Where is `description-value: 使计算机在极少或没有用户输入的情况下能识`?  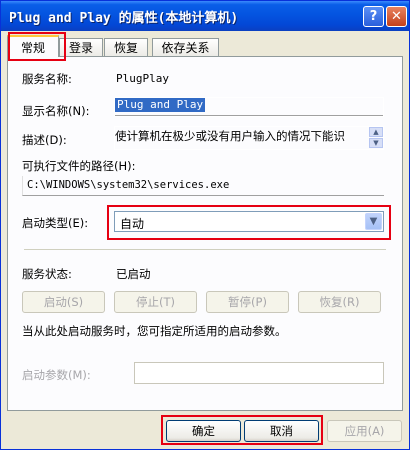
description-value: 使计算机在极少或没有用户输入的情况下能识 is located at coordinates (230, 136).